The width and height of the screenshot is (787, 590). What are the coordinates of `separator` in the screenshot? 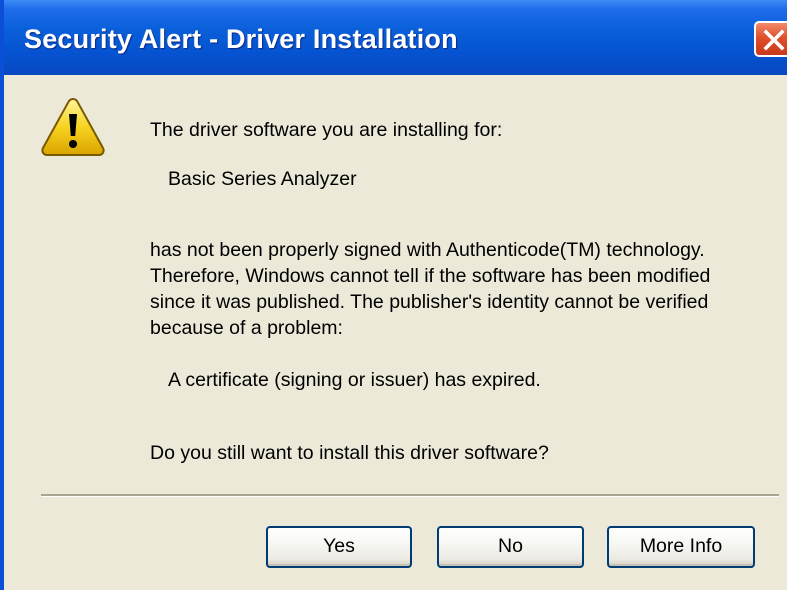 It's located at (410, 495).